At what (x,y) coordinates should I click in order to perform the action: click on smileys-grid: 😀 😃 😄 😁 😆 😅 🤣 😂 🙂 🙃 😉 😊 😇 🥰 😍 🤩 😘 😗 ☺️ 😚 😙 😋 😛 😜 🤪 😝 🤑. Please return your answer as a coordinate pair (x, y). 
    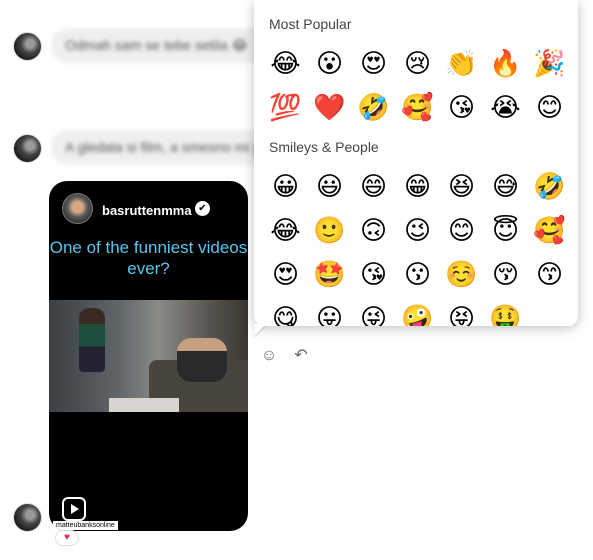
    Looking at the image, I should click on (417, 248).